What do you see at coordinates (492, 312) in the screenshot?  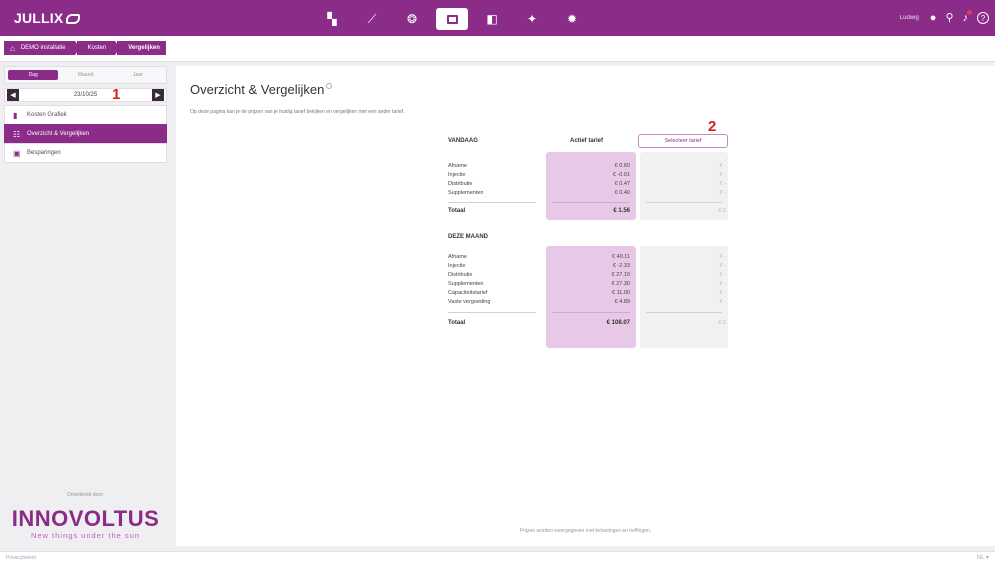 I see `month-total-divider` at bounding box center [492, 312].